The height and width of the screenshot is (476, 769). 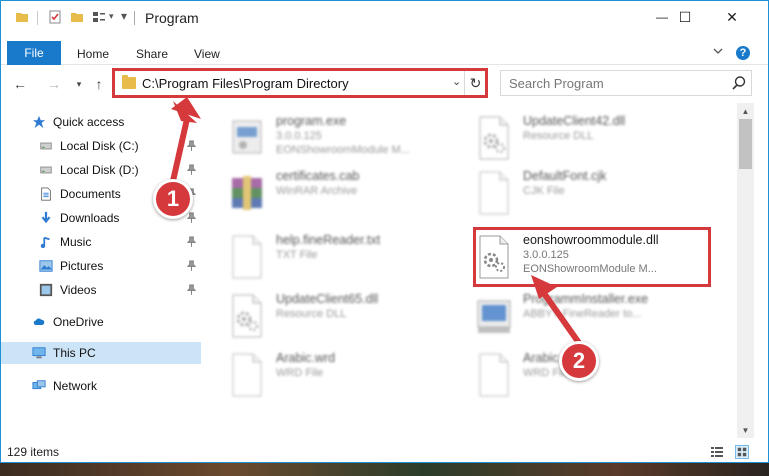 I want to click on view-icon, so click(x=99, y=17).